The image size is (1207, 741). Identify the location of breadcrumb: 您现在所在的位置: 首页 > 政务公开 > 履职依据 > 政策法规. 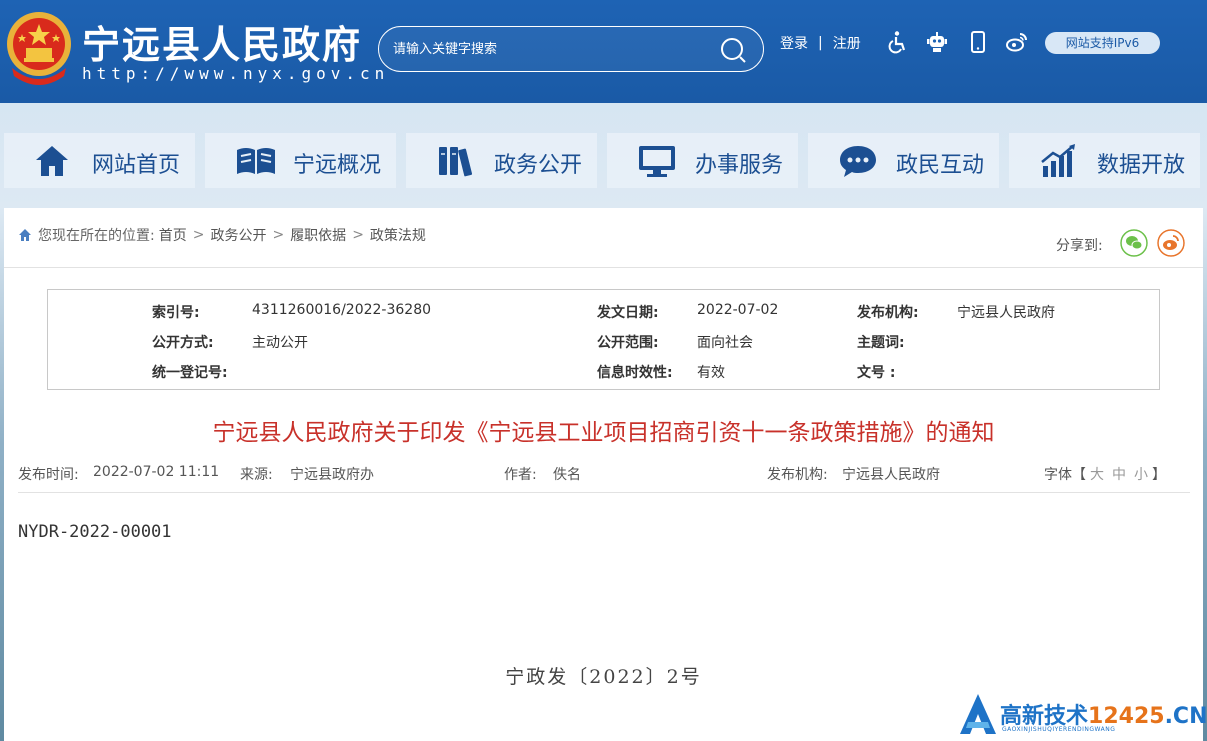
(222, 235).